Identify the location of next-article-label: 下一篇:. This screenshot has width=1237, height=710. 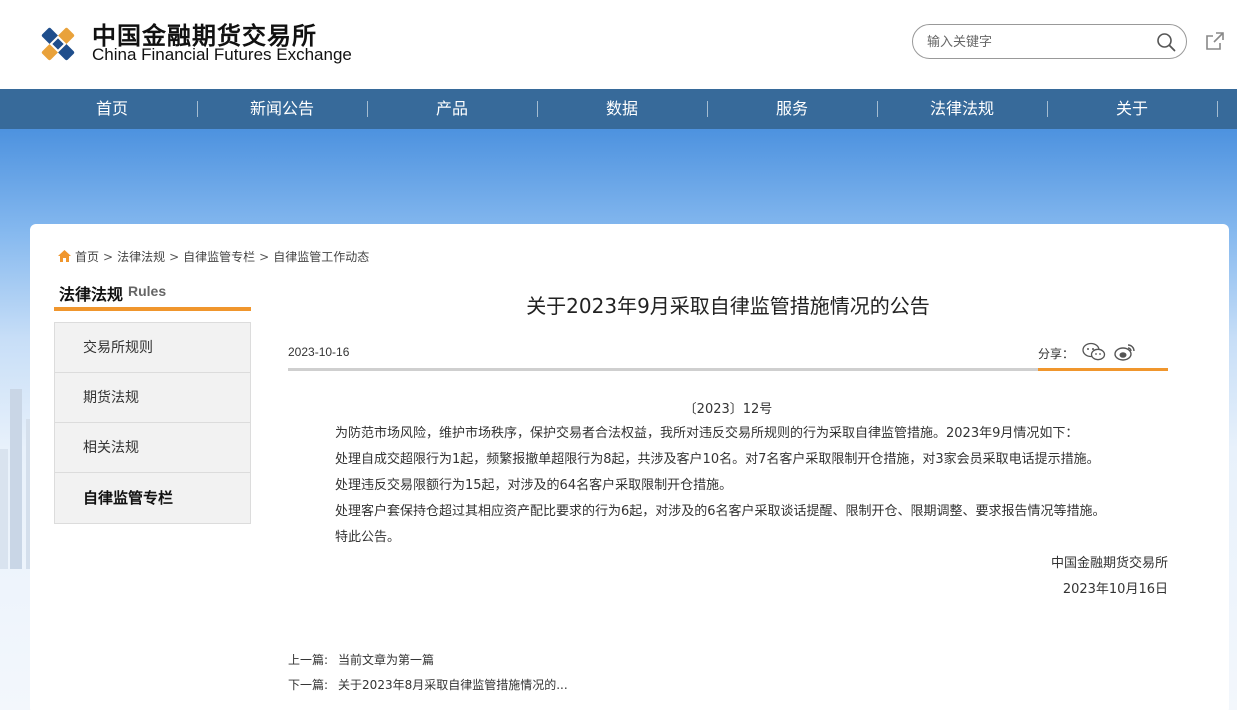
(308, 685).